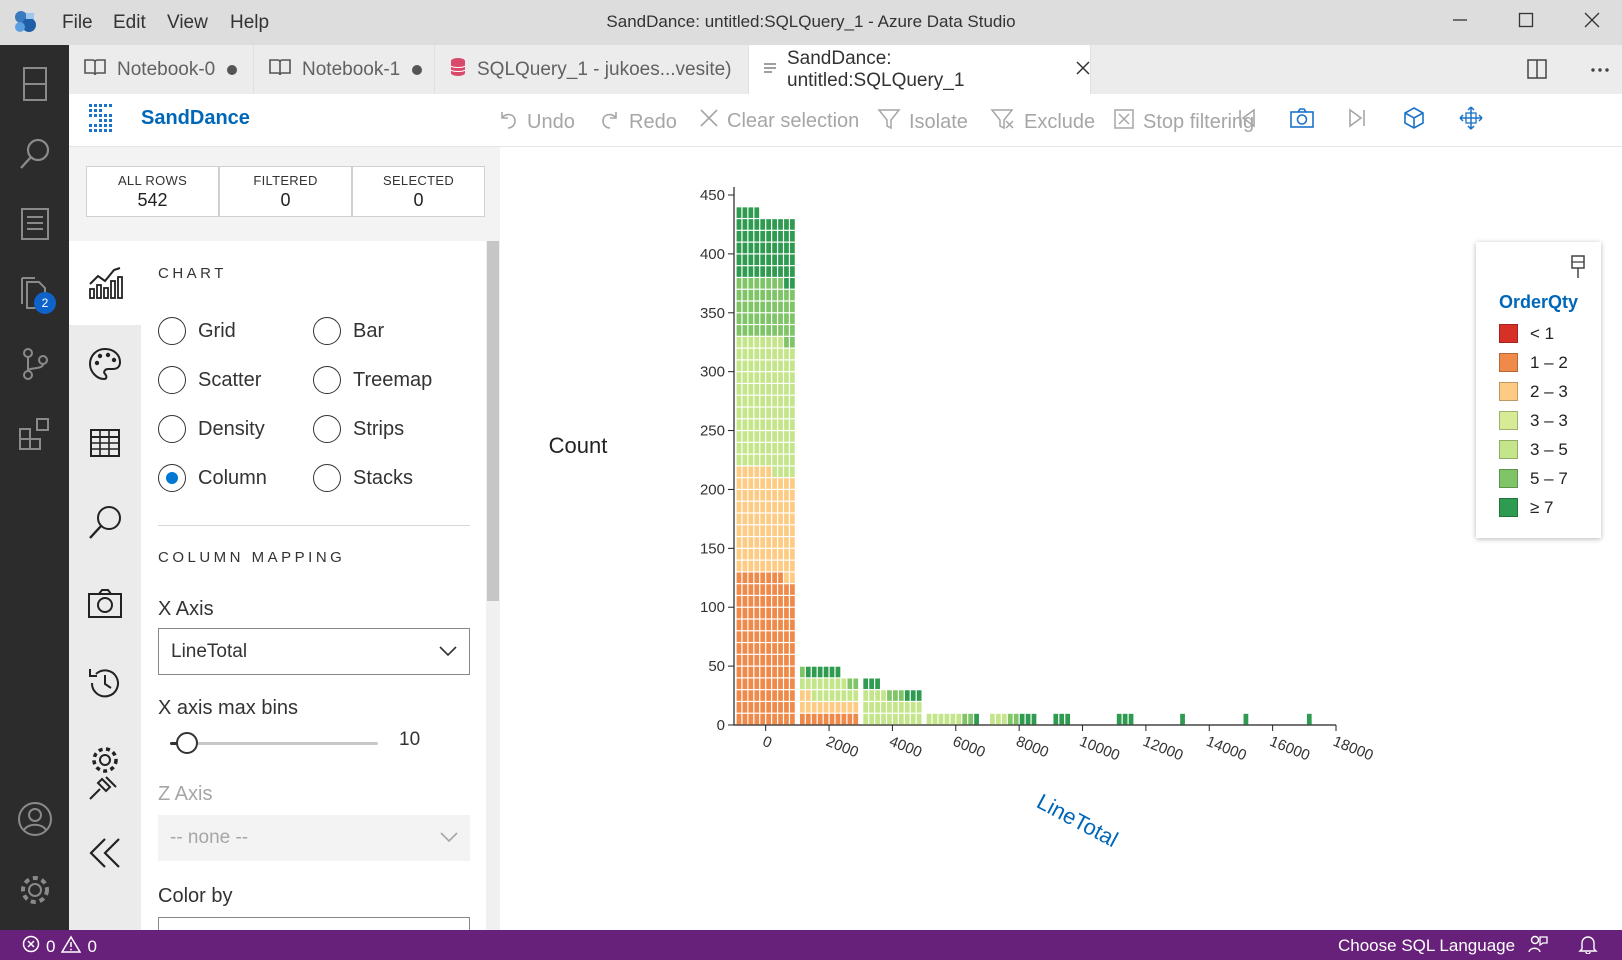 The height and width of the screenshot is (960, 1622). Describe the element at coordinates (1533, 420) in the screenshot. I see `legend-item: 3 – 3` at that location.